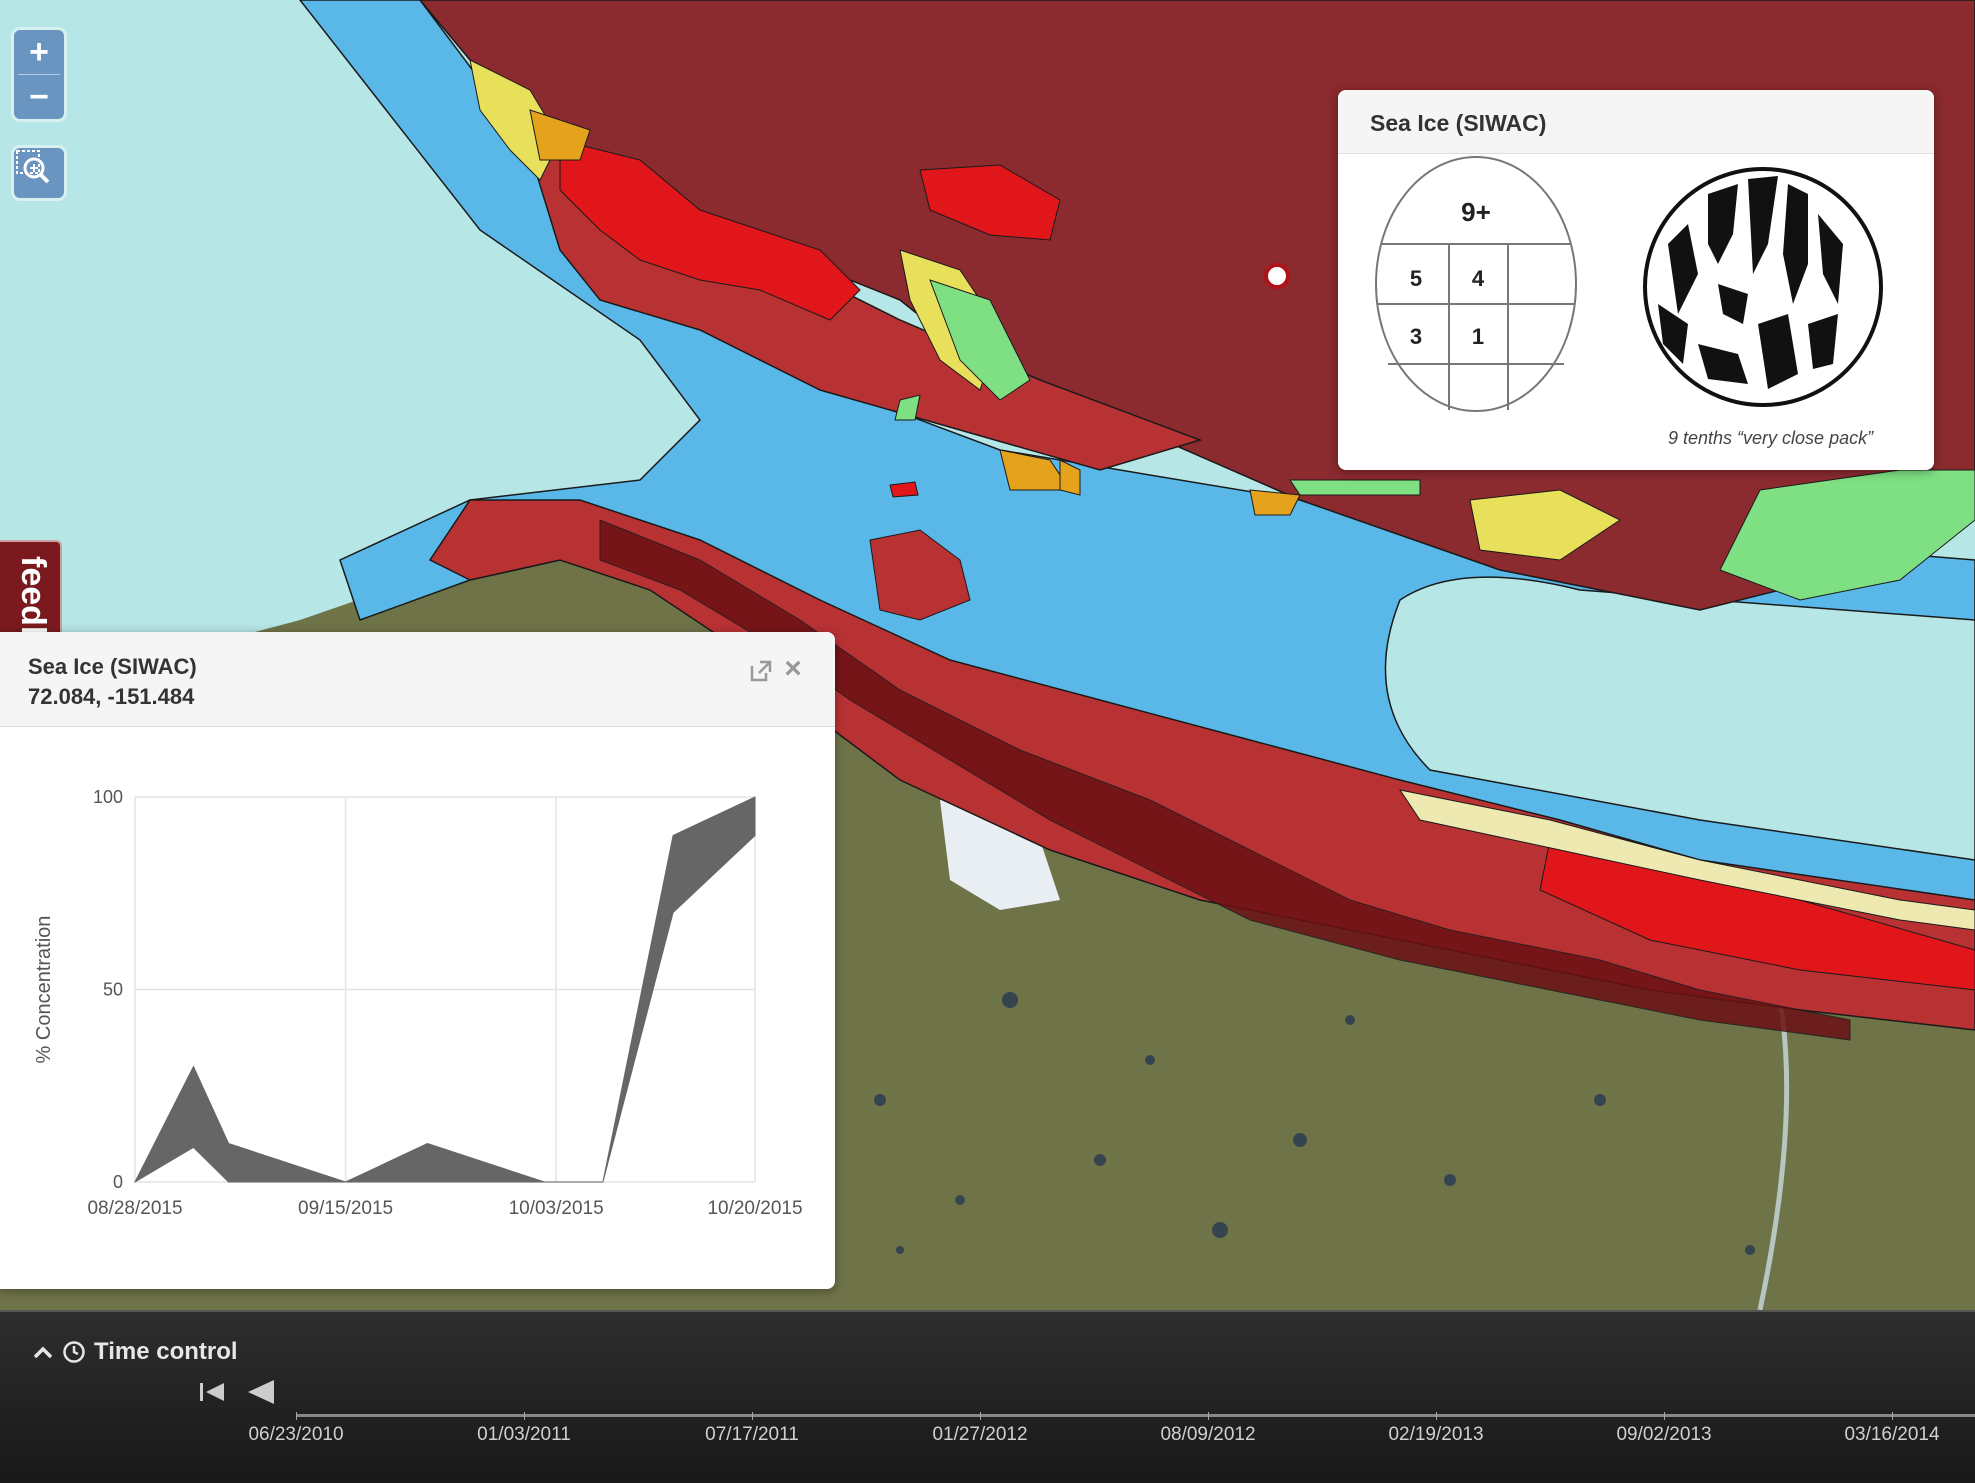 The height and width of the screenshot is (1483, 1975). Describe the element at coordinates (1763, 287) in the screenshot. I see `concentration-circle-icon` at that location.